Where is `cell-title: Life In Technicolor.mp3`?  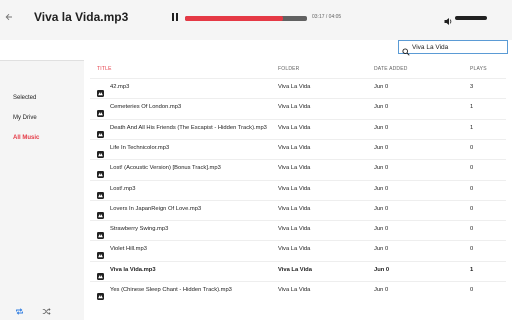 cell-title: Life In Technicolor.mp3 is located at coordinates (140, 147).